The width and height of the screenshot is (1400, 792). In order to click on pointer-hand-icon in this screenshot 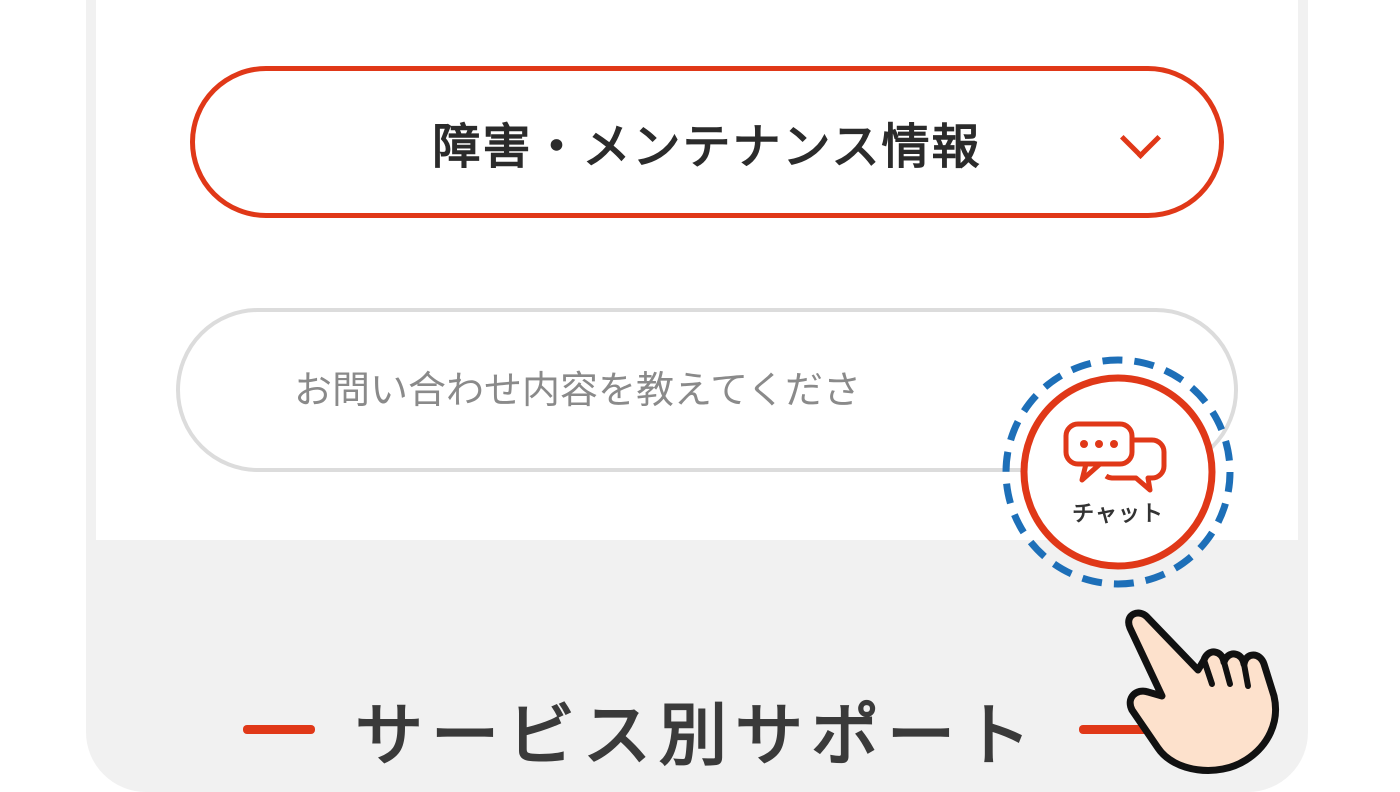, I will do `click(1202, 691)`.